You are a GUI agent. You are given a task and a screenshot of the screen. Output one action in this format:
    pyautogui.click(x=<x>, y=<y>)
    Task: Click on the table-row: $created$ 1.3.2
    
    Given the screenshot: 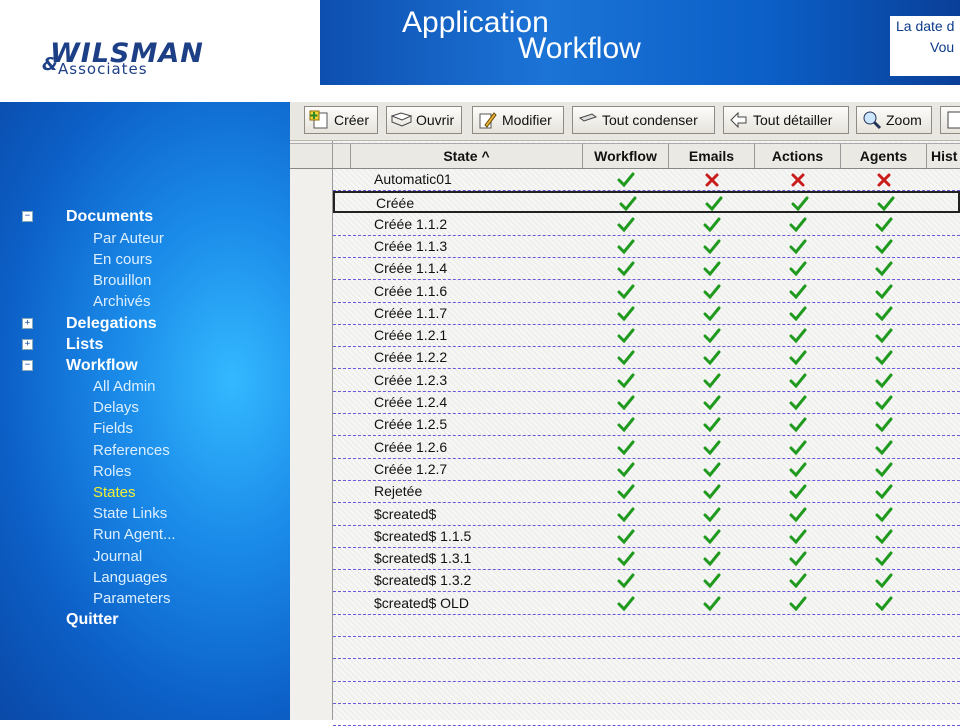 What is the action you would take?
    pyautogui.click(x=646, y=581)
    